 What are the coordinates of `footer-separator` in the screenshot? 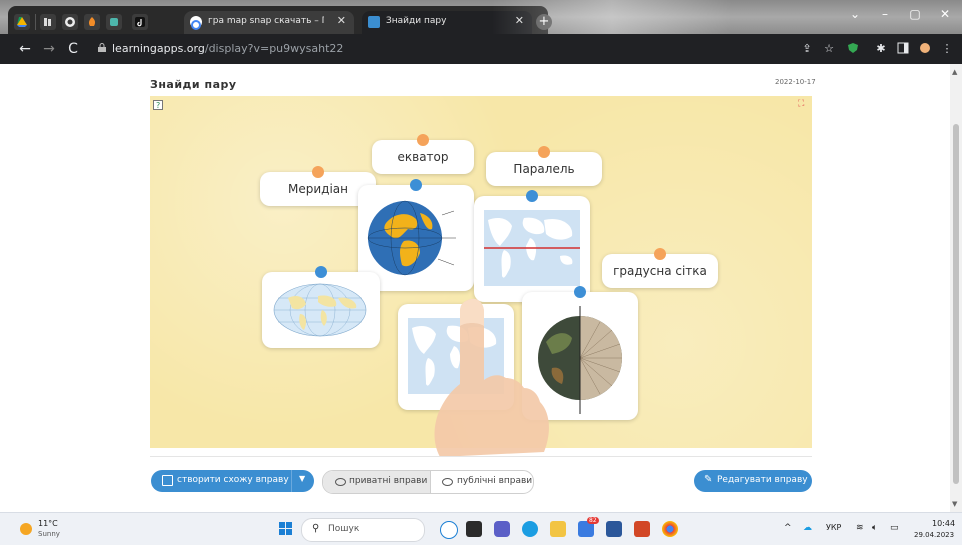 It's located at (481, 456).